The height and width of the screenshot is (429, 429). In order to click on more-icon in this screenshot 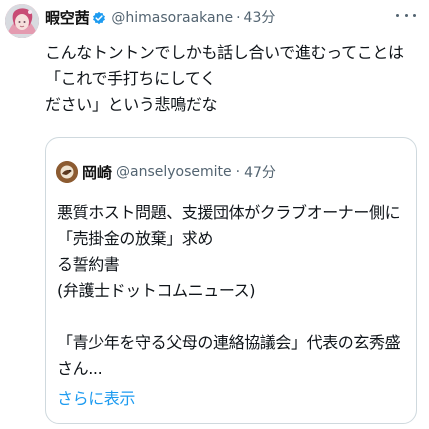, I will do `click(406, 15)`.